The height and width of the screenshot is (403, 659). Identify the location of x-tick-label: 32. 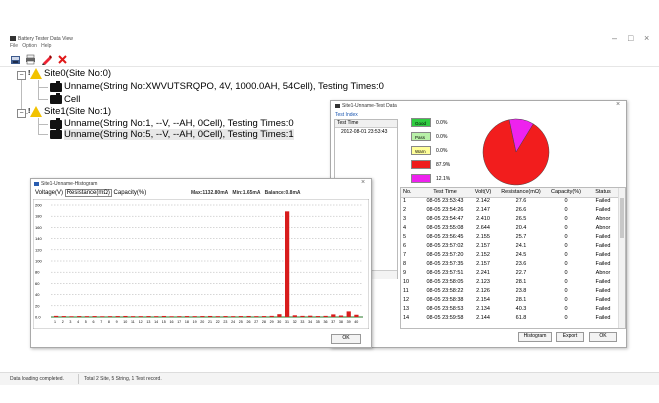
(295, 322).